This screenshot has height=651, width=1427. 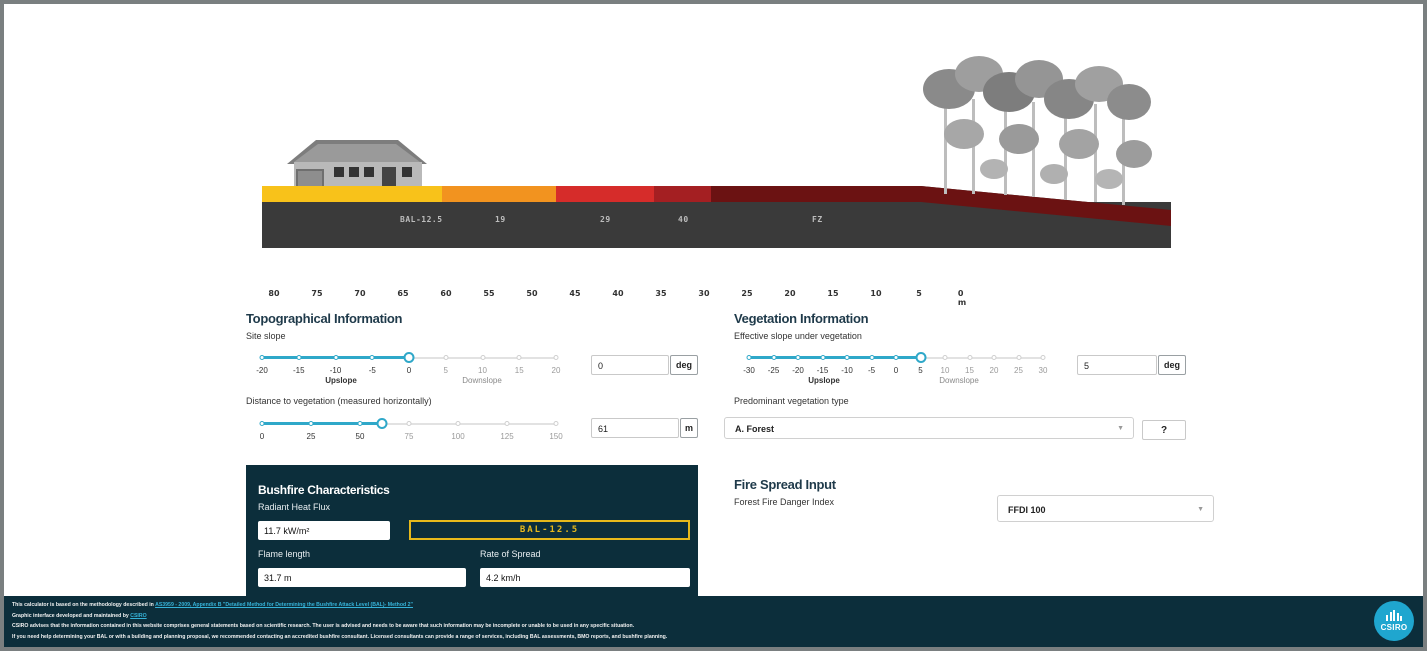 I want to click on distance-scale-tick: 20, so click(x=790, y=293).